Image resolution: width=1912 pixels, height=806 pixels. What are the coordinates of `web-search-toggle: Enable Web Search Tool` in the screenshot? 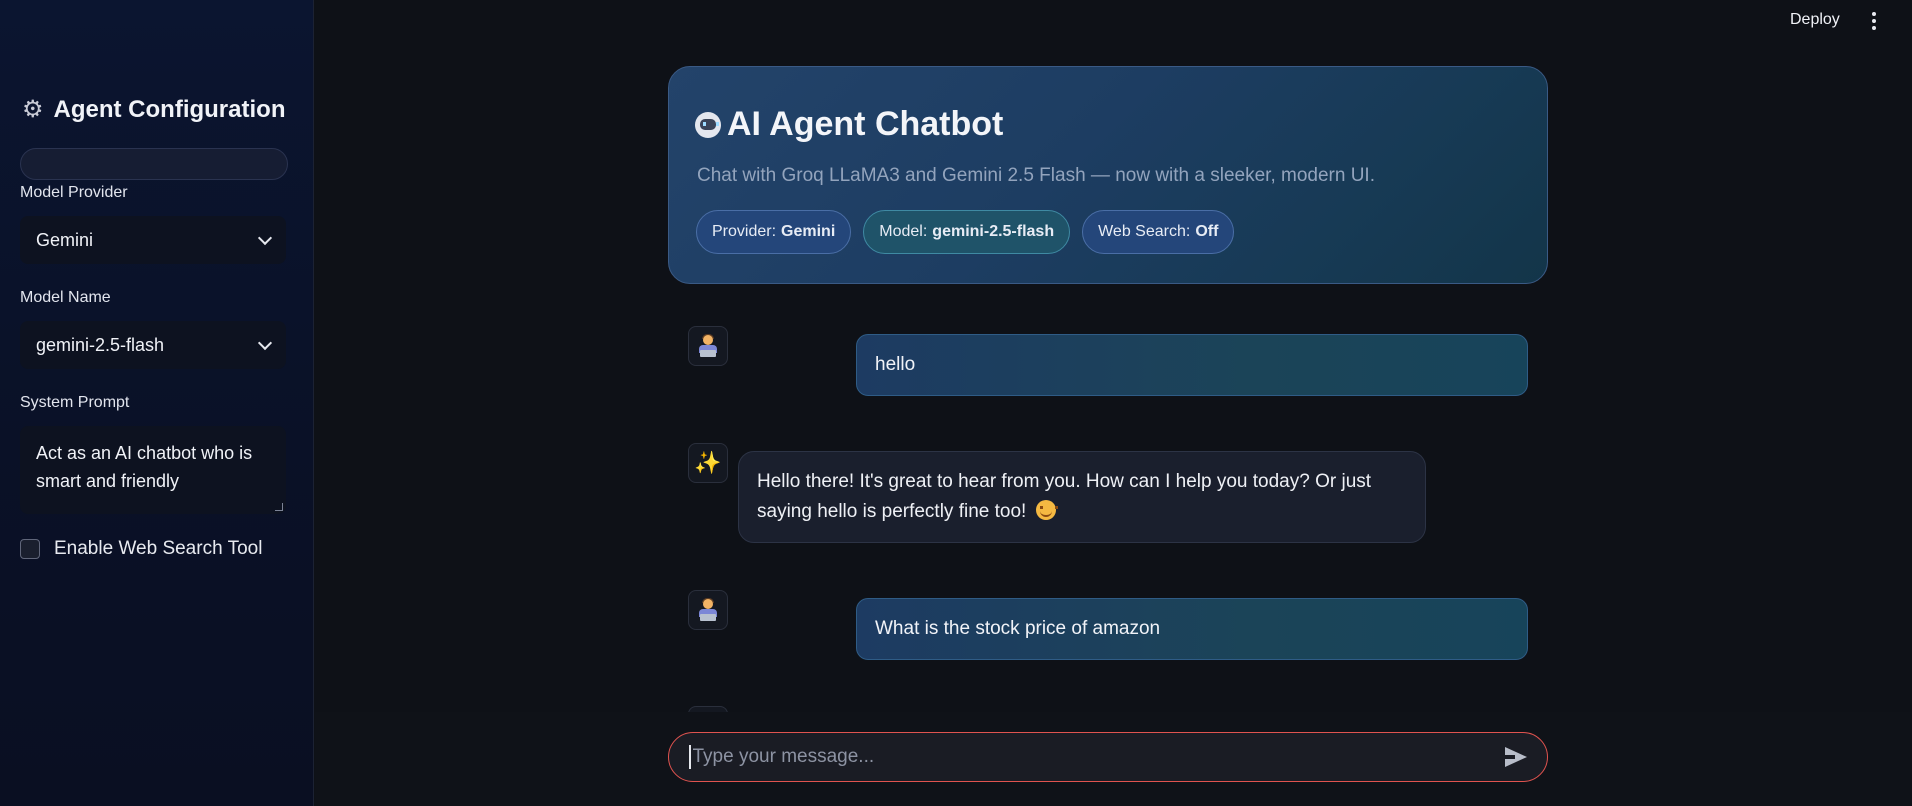 It's located at (141, 549).